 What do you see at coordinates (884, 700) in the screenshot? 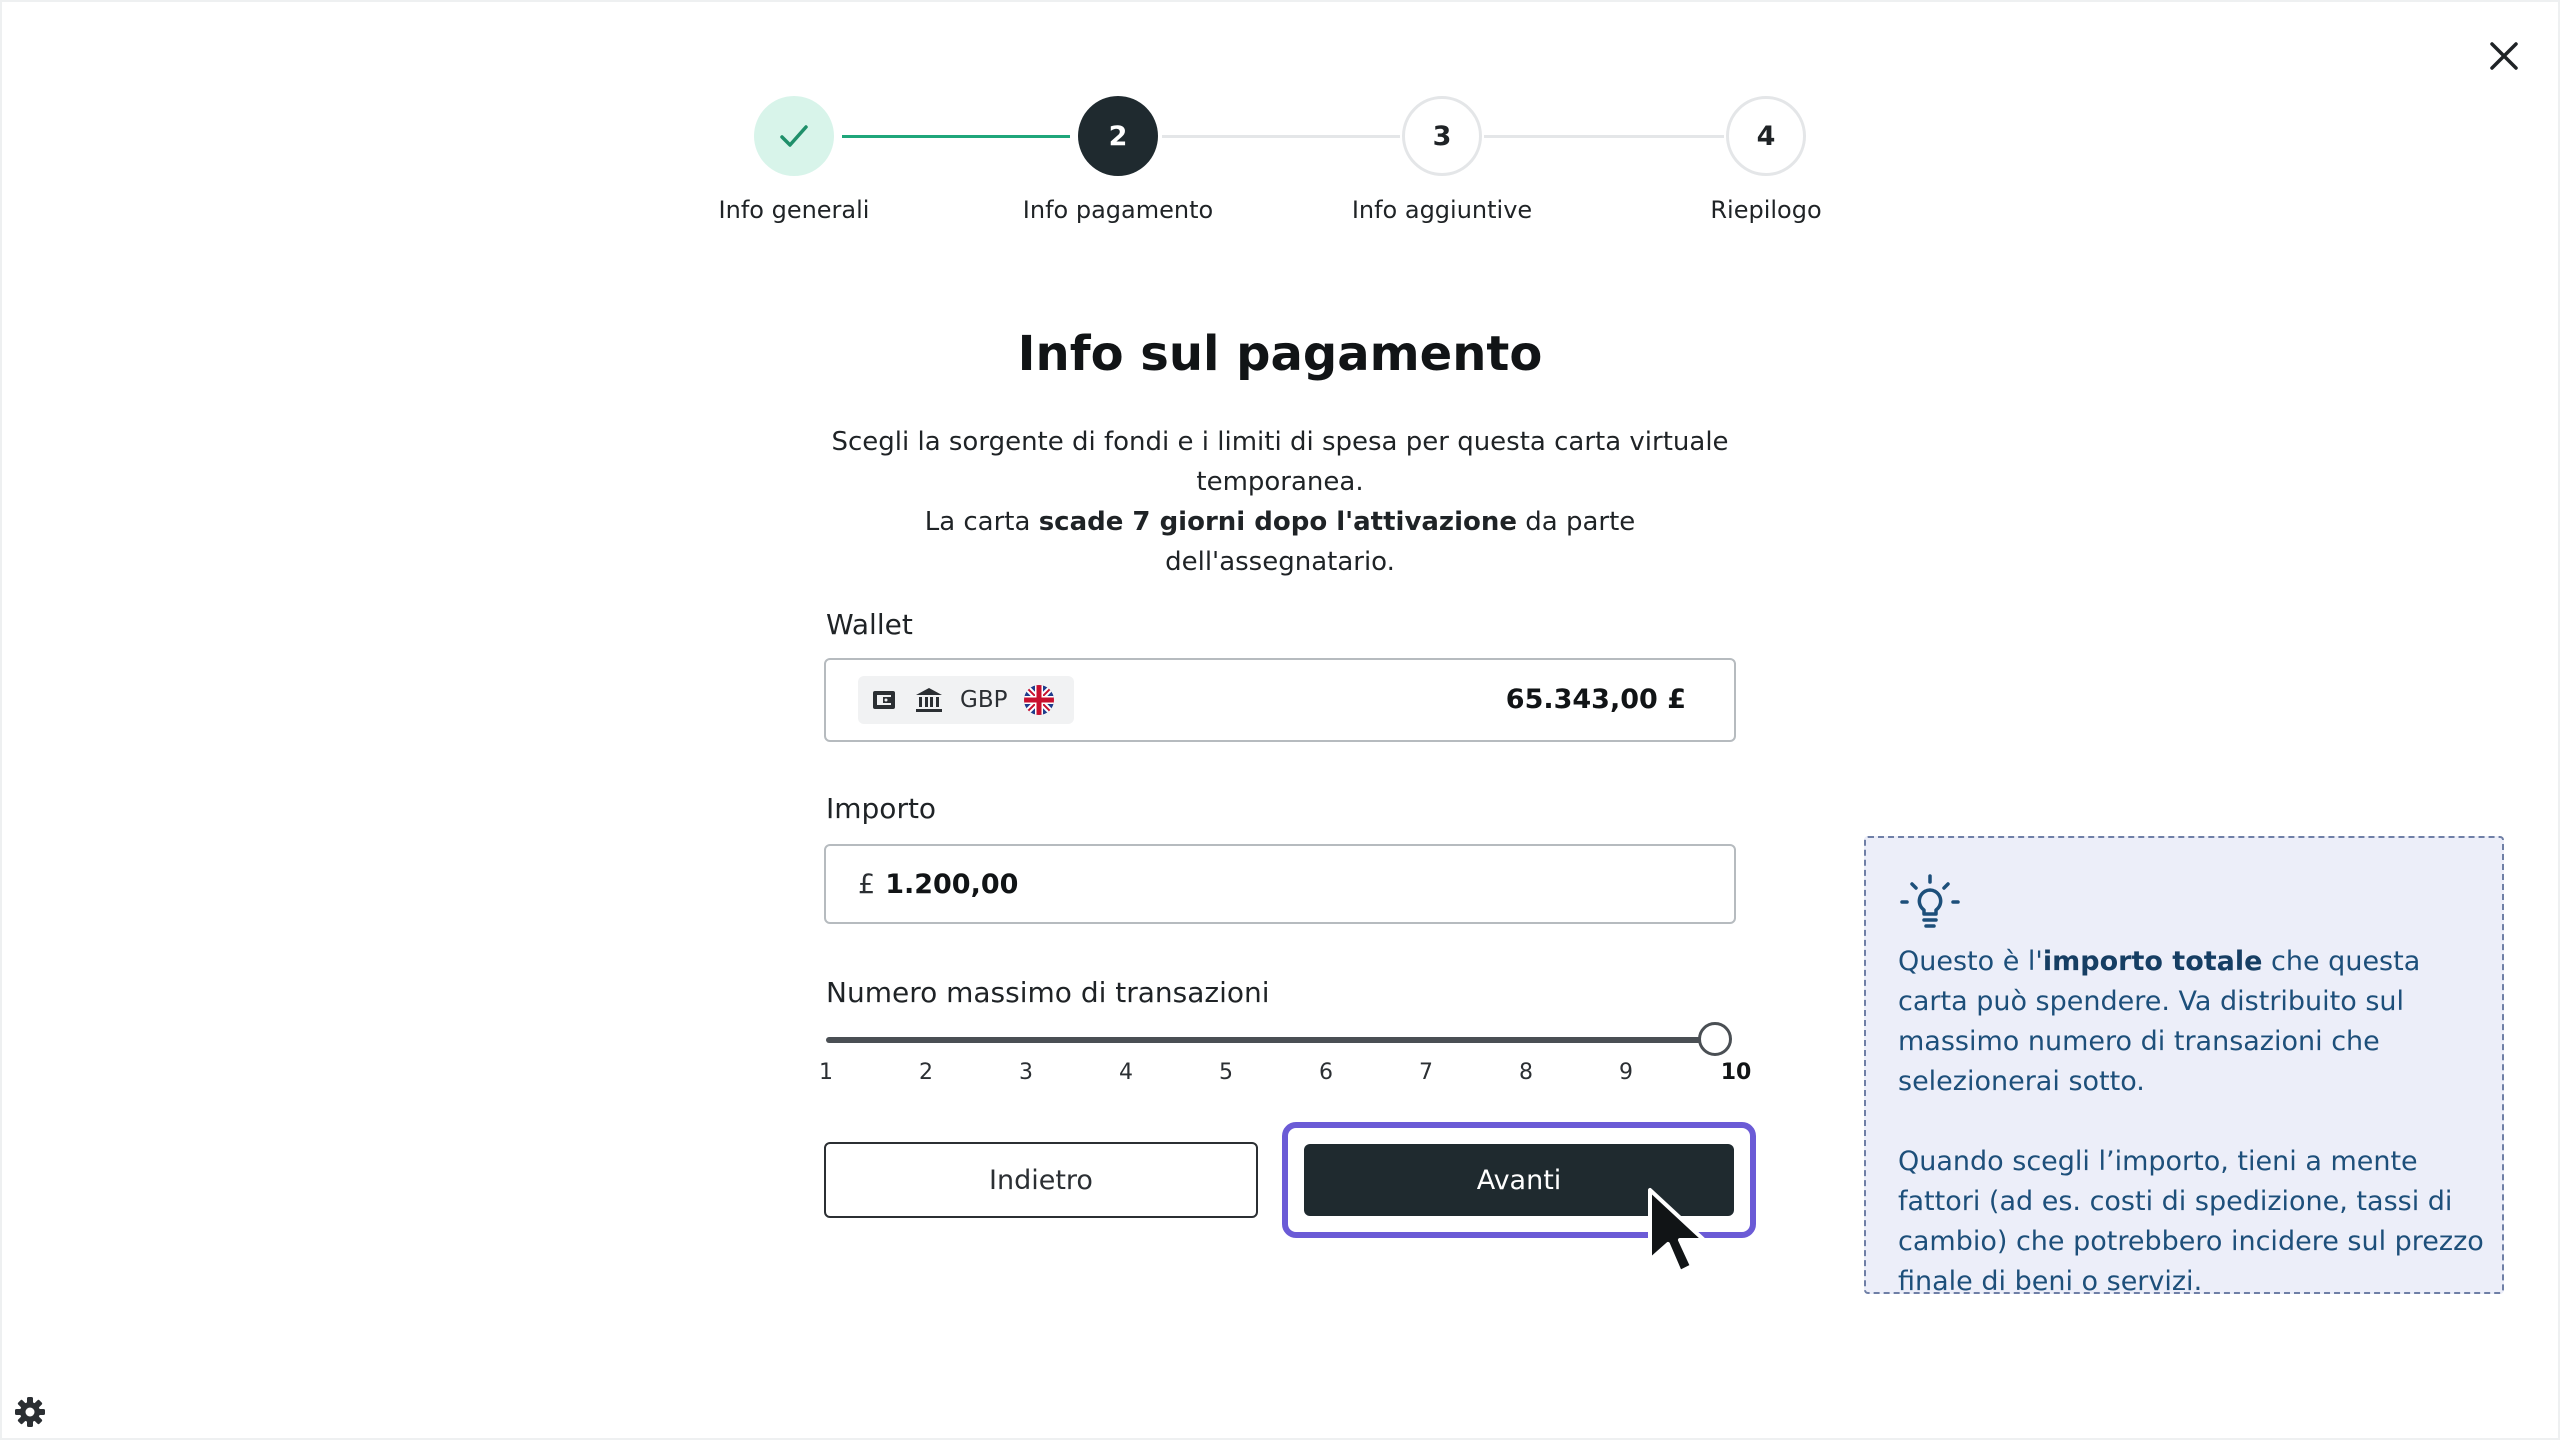
I see `wallet-icon` at bounding box center [884, 700].